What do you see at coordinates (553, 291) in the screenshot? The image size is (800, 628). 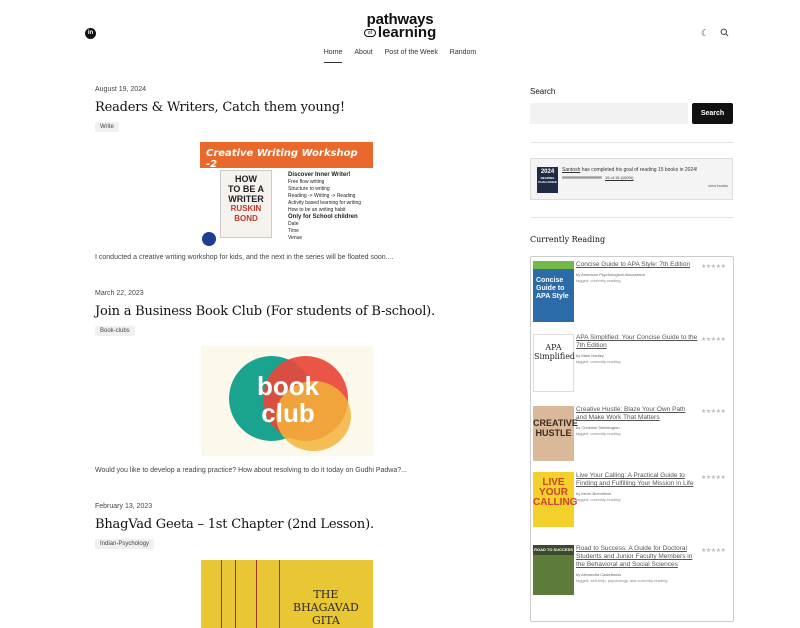 I see `book-cover: Concise Guide to APA Style` at bounding box center [553, 291].